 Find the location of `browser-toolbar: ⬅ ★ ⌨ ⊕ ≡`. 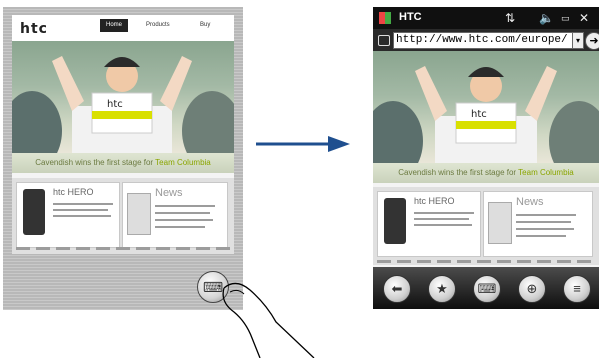

browser-toolbar: ⬅ ★ ⌨ ⊕ ≡ is located at coordinates (486, 288).